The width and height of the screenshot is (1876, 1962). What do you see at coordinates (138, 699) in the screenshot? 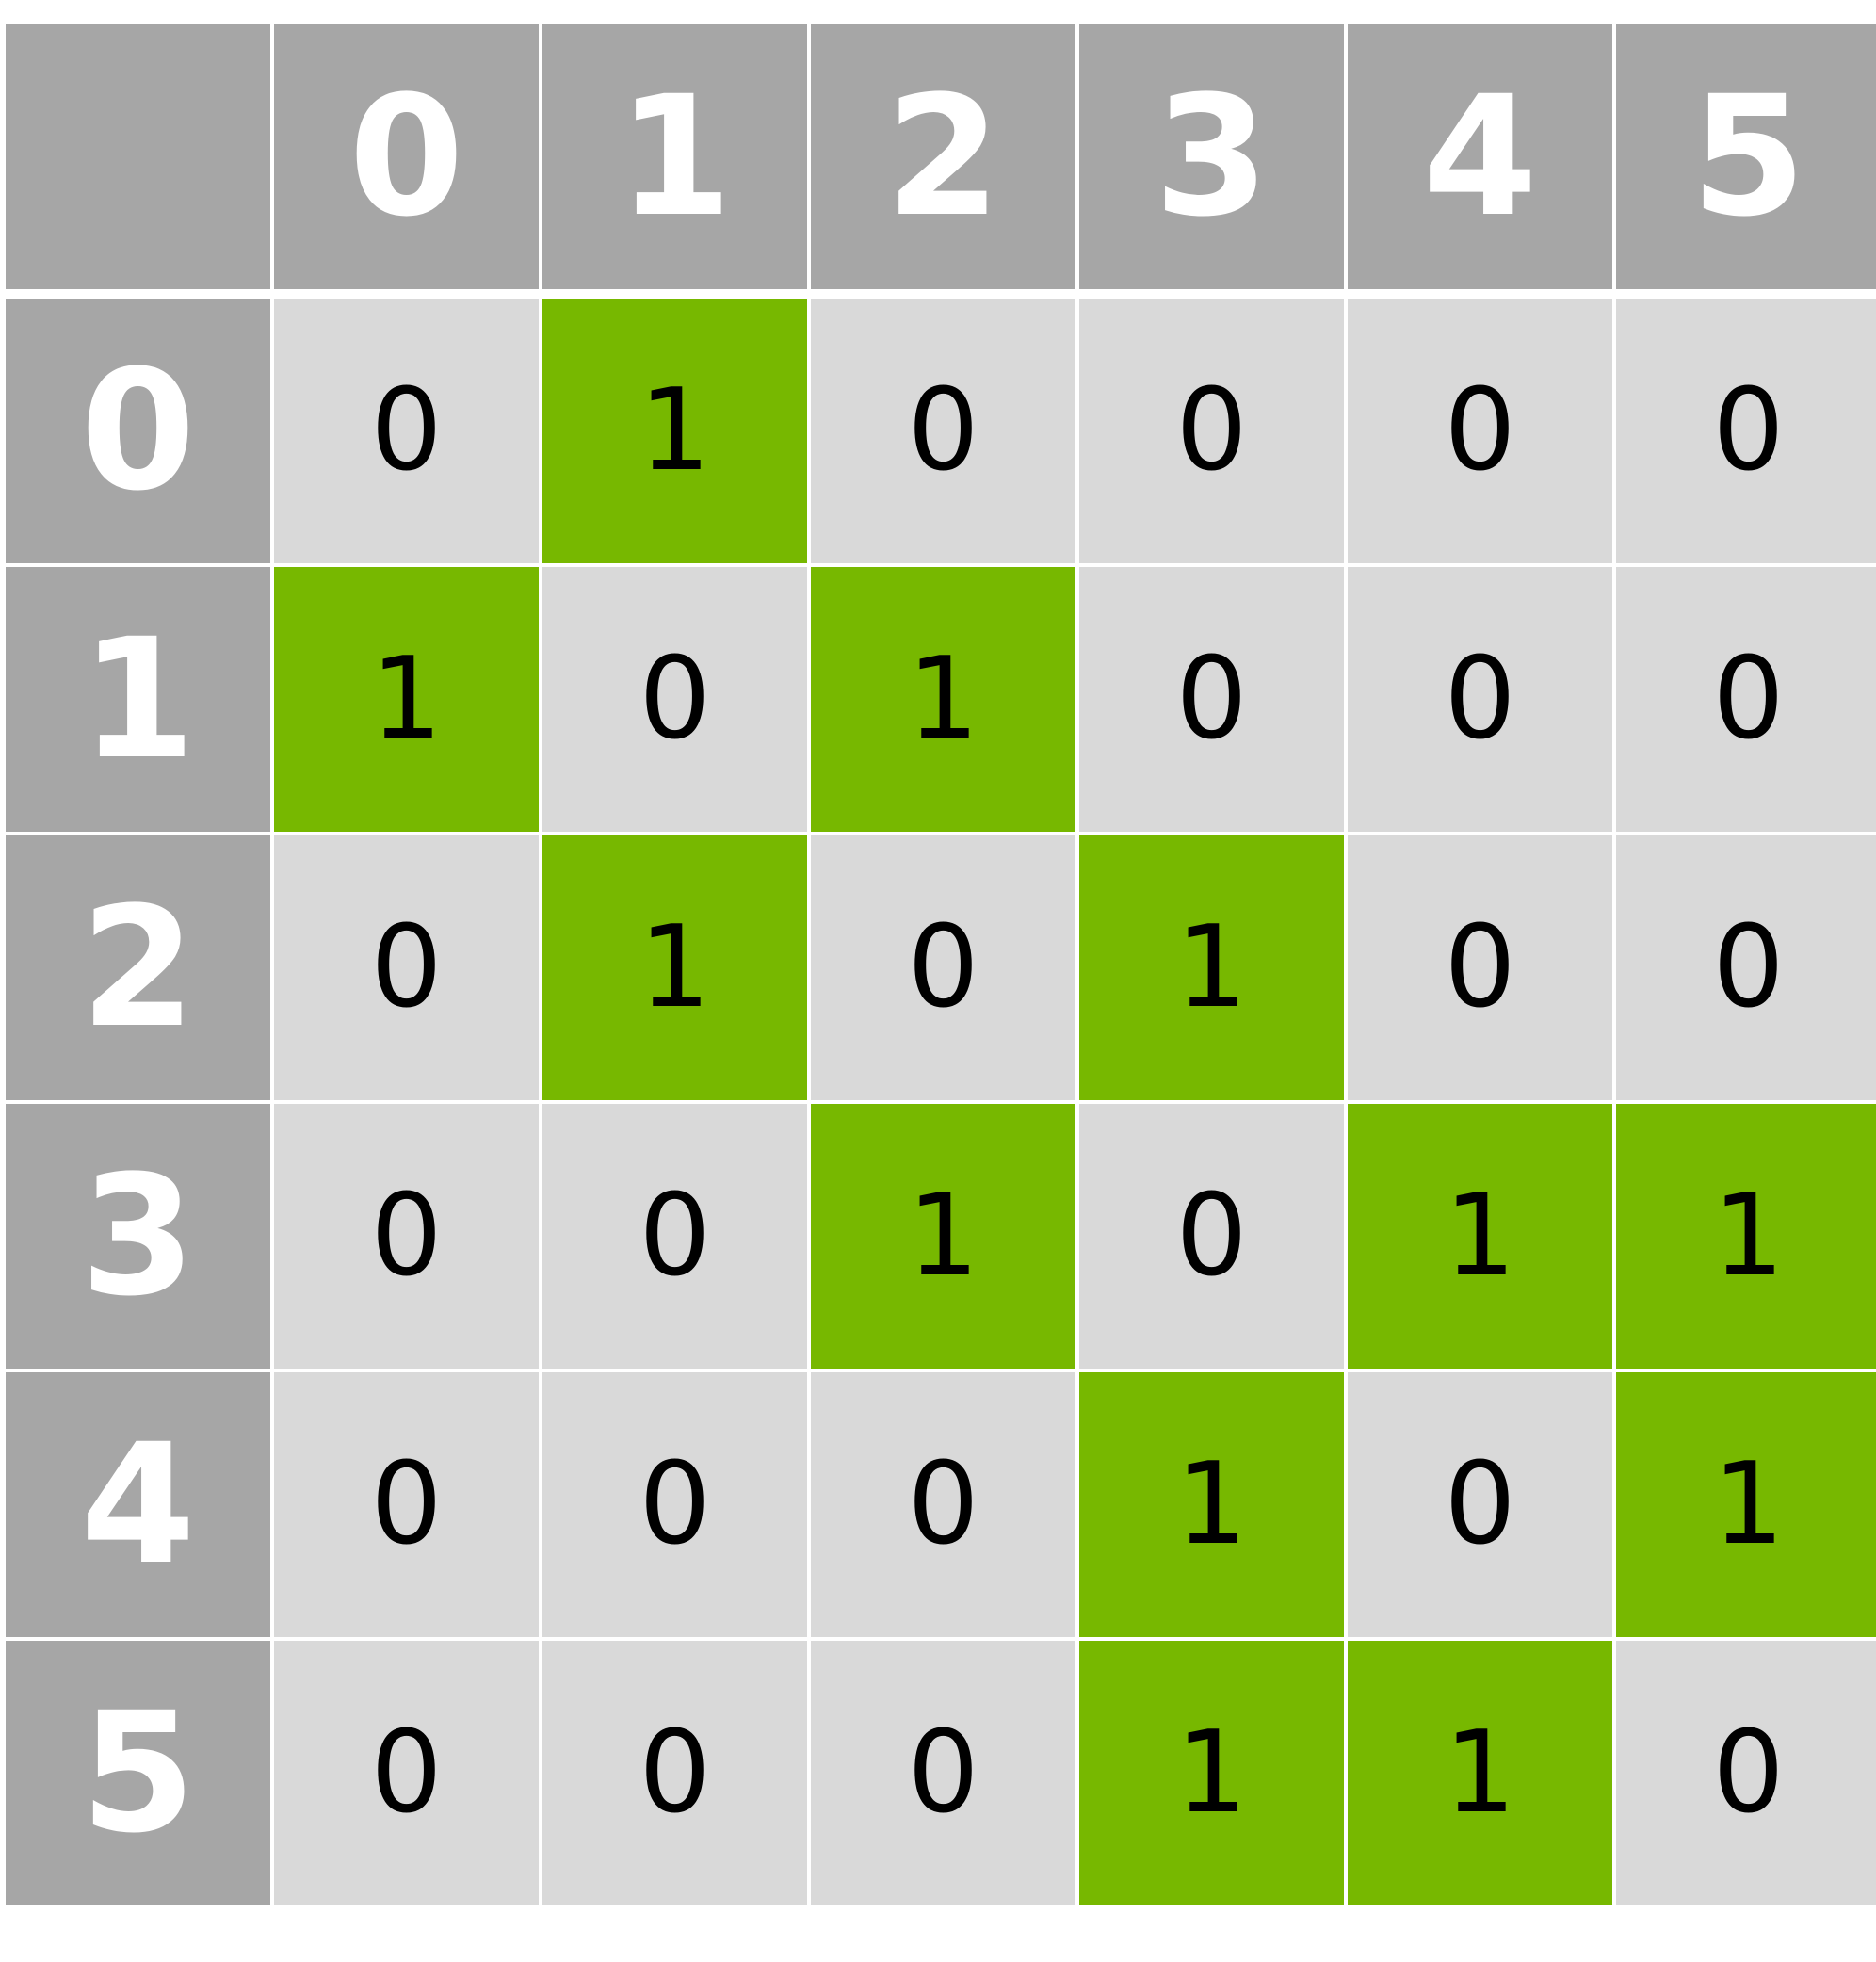
I see `row-header: 1` at bounding box center [138, 699].